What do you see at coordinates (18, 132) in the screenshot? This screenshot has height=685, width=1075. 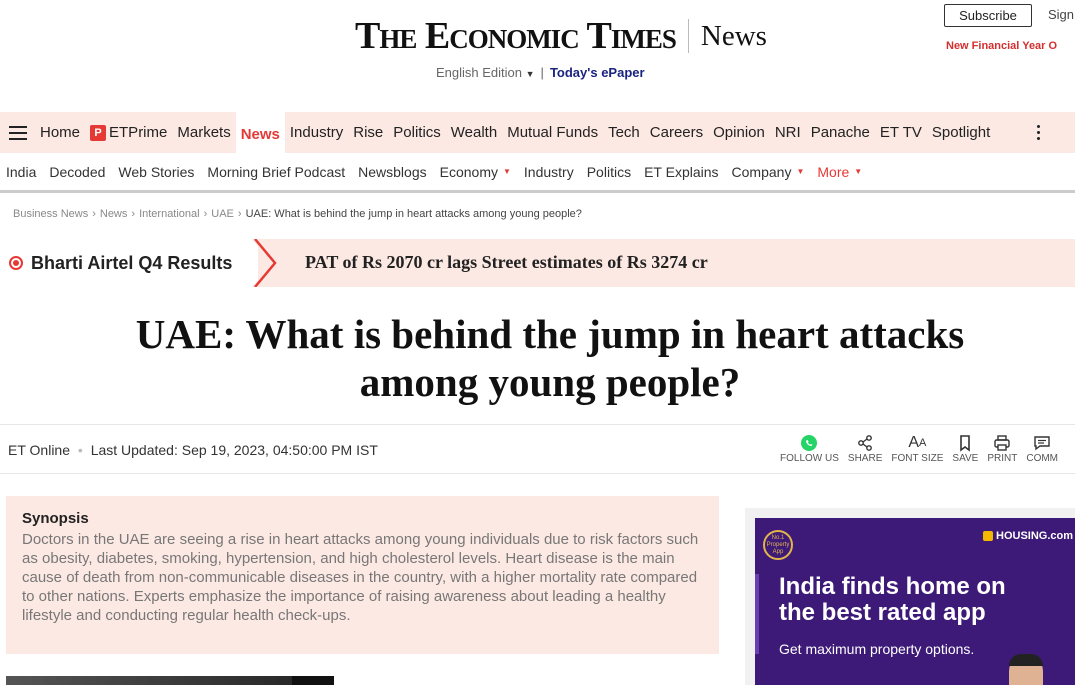 I see `menu-icon` at bounding box center [18, 132].